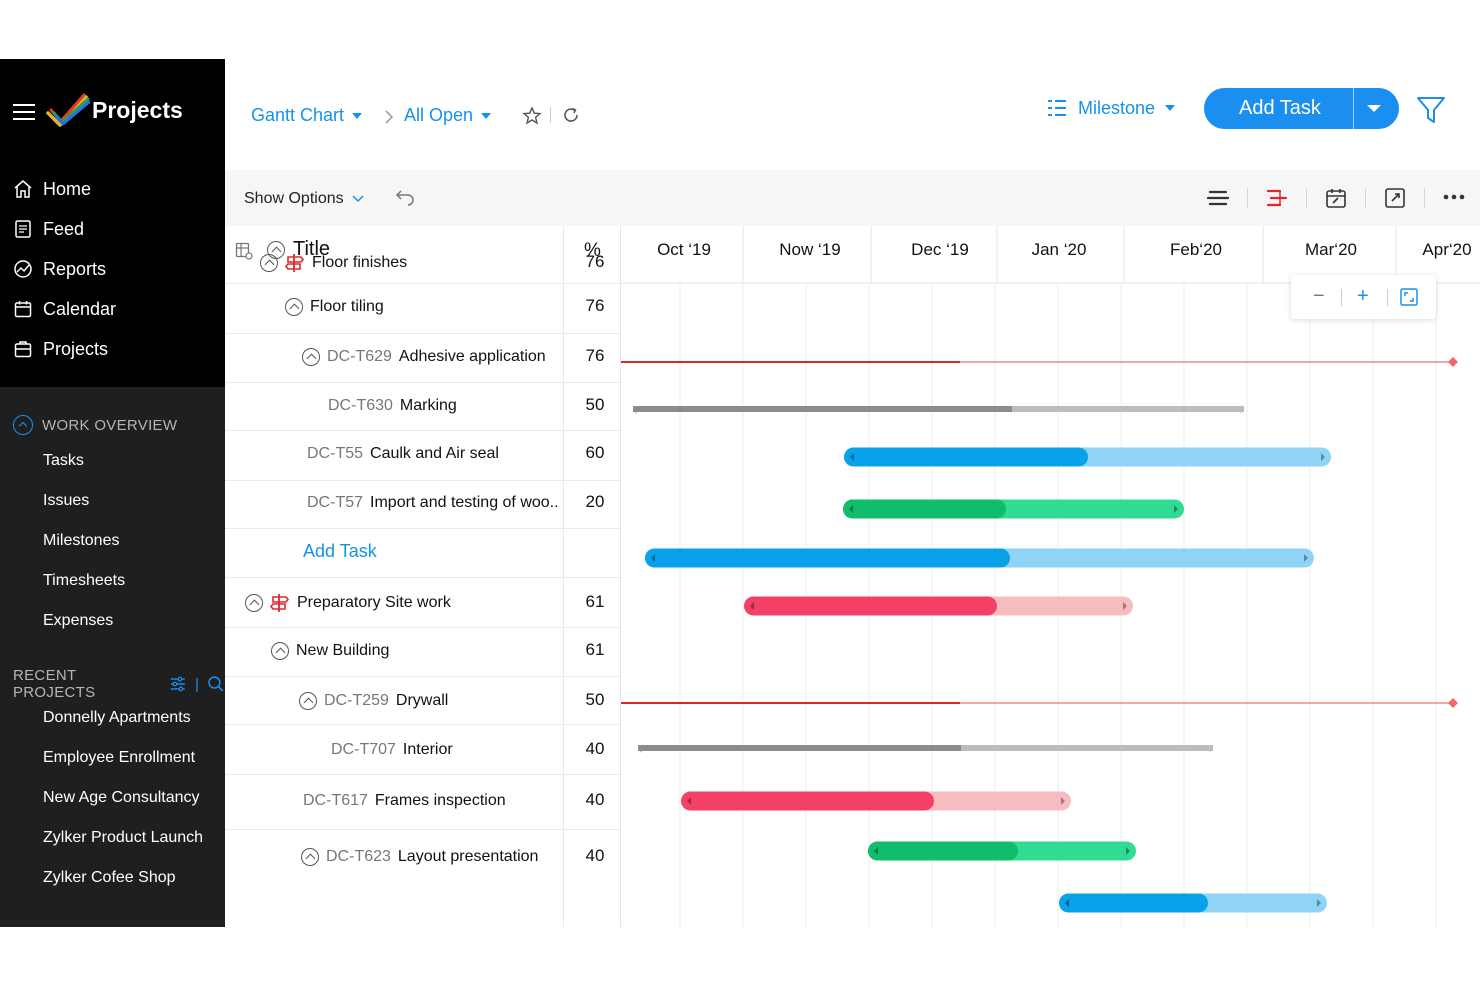 This screenshot has height=987, width=1480. I want to click on work-overview-header: WORK OVERVIEW, so click(95, 425).